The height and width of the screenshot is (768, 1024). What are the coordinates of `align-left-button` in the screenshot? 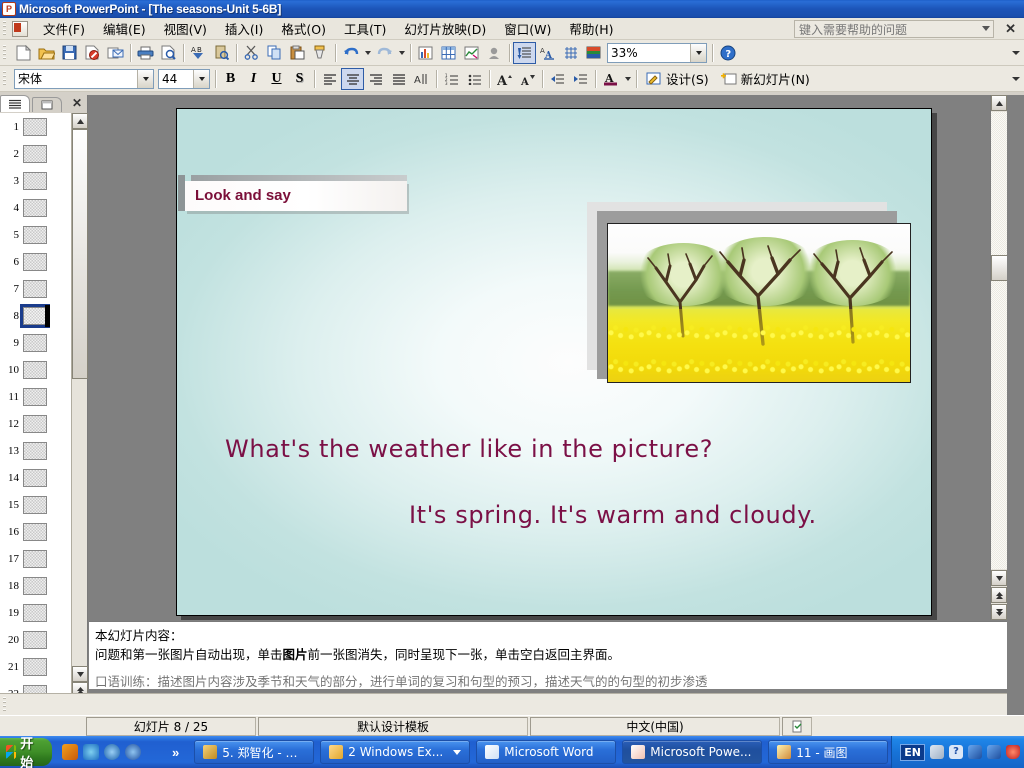 It's located at (329, 79).